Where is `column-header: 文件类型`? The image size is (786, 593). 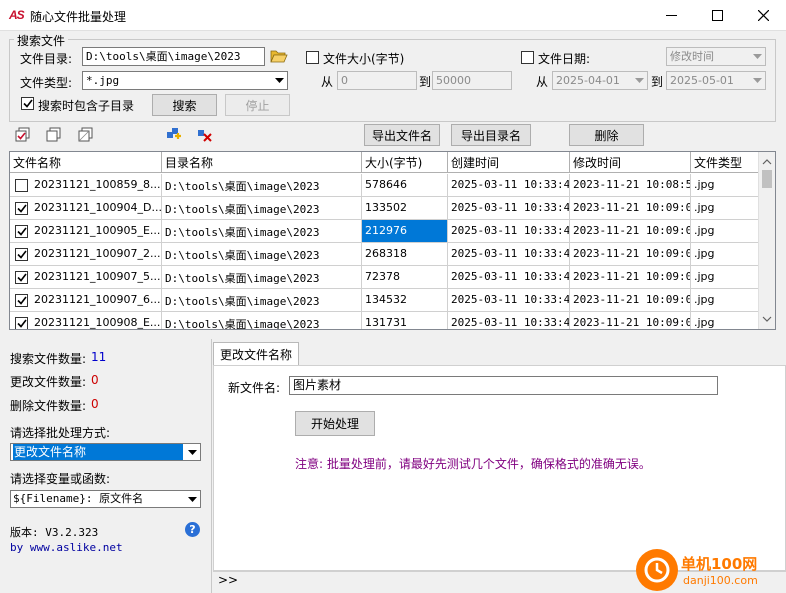 column-header: 文件类型 is located at coordinates (725, 162).